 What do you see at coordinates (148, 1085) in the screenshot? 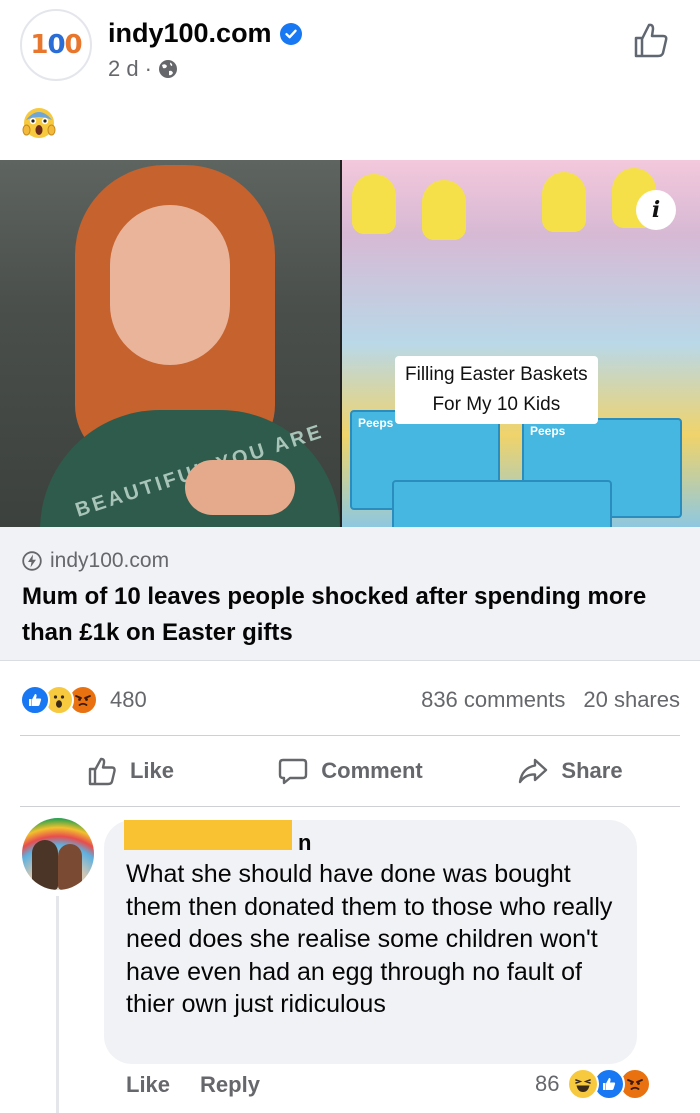
I see `comment-like-button: Like` at bounding box center [148, 1085].